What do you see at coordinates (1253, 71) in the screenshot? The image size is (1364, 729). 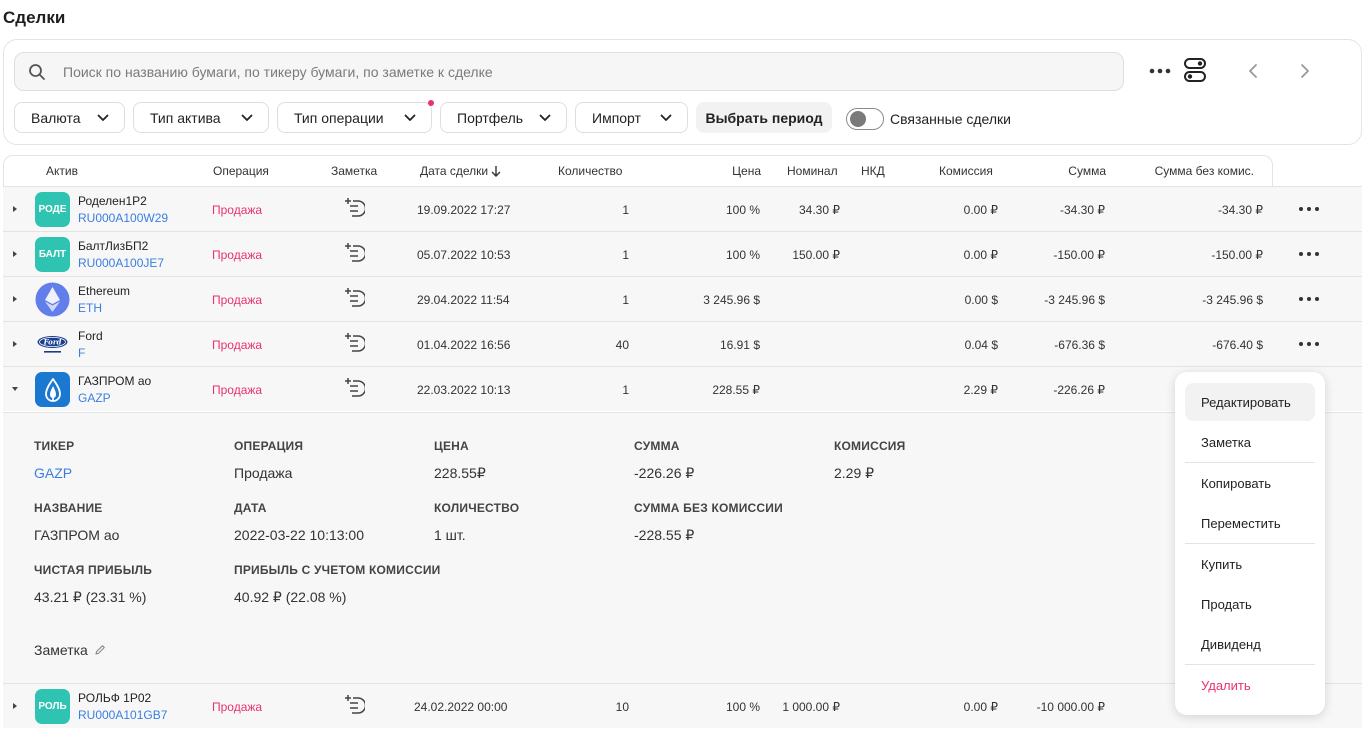 I see `prev-page-button` at bounding box center [1253, 71].